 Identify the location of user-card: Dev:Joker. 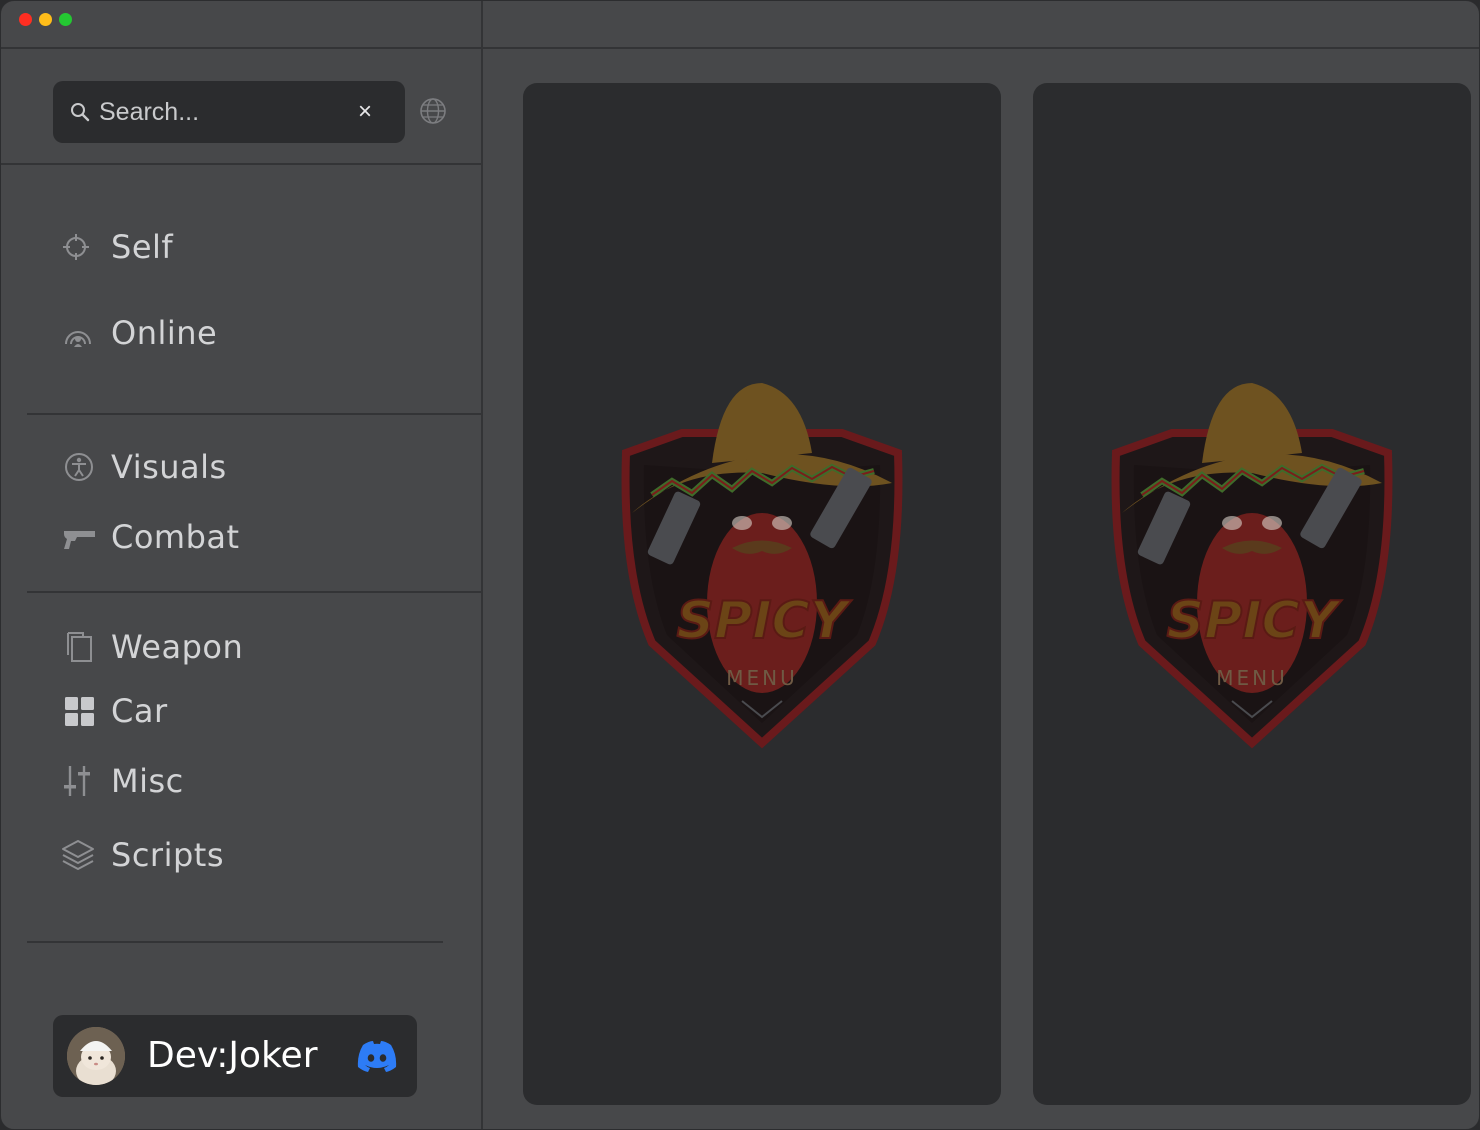
(235, 1056).